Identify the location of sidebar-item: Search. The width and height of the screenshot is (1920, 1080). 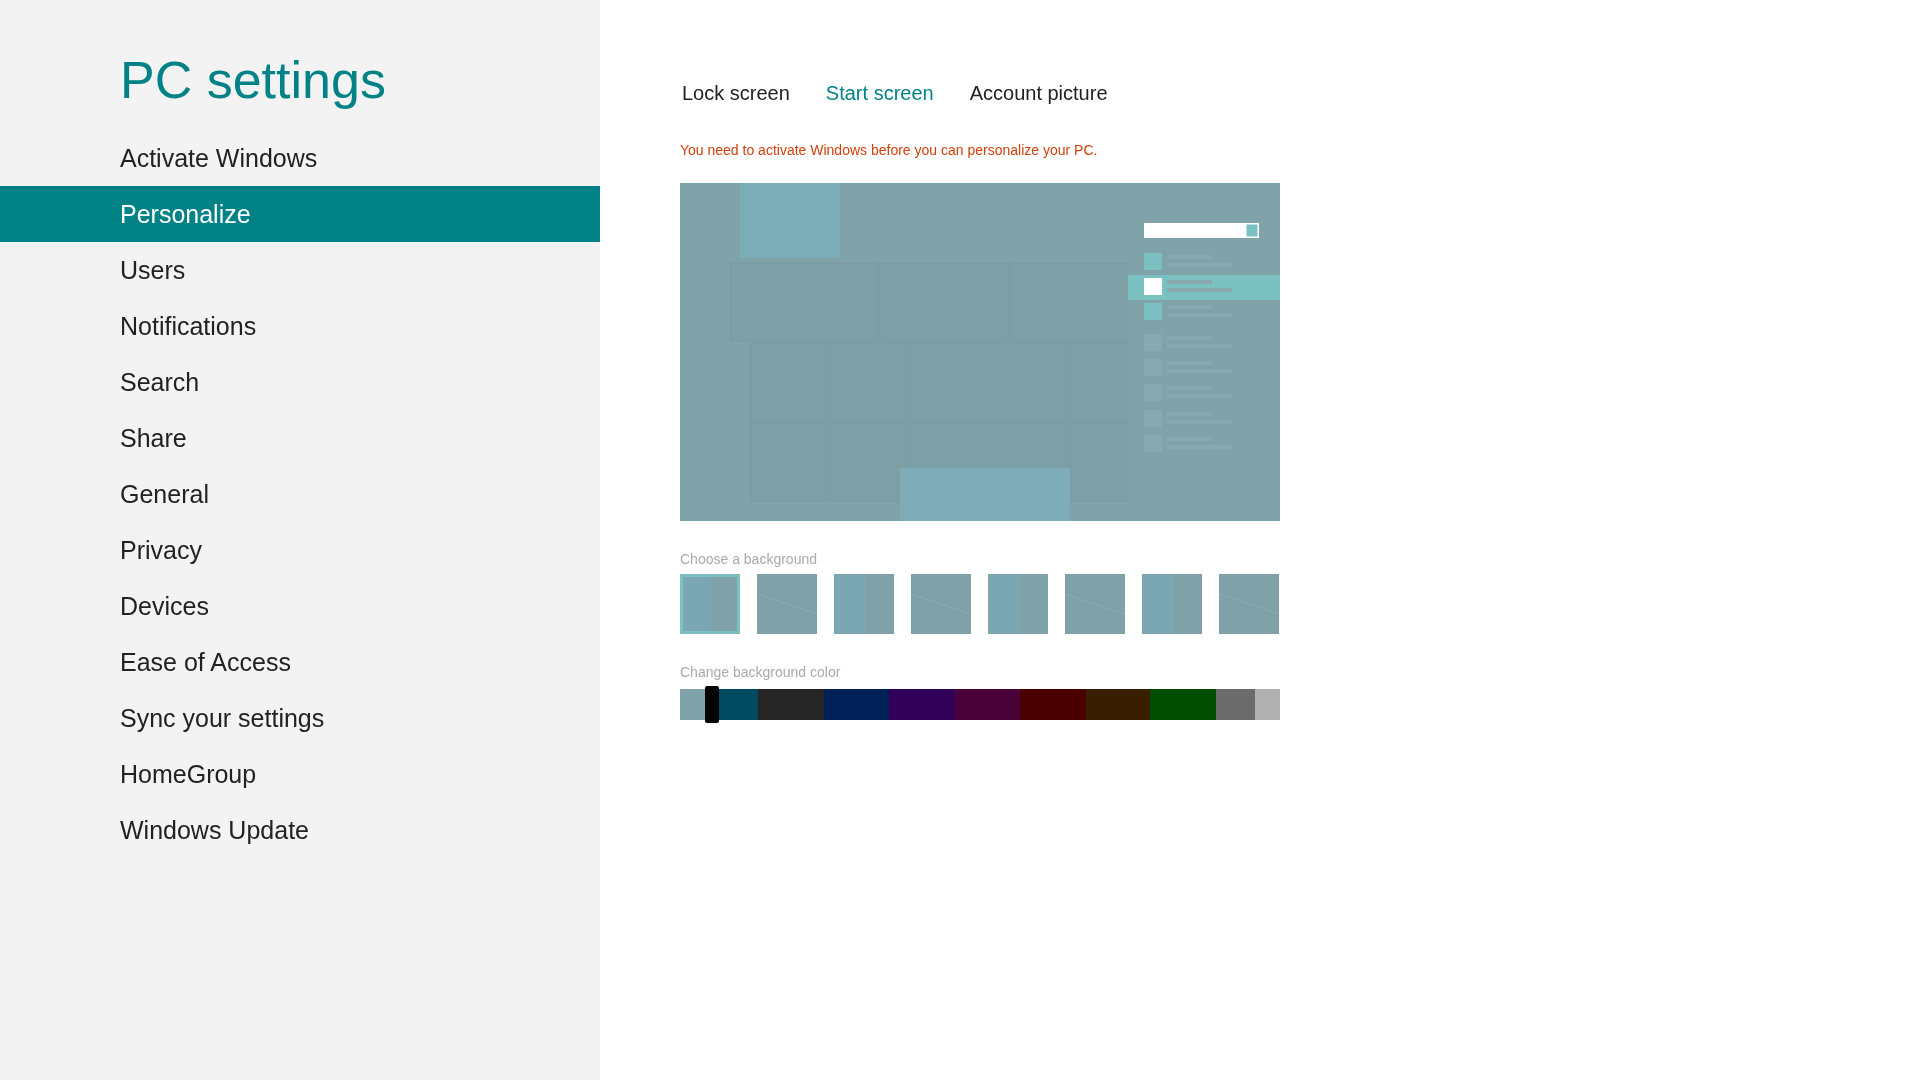
(300, 382).